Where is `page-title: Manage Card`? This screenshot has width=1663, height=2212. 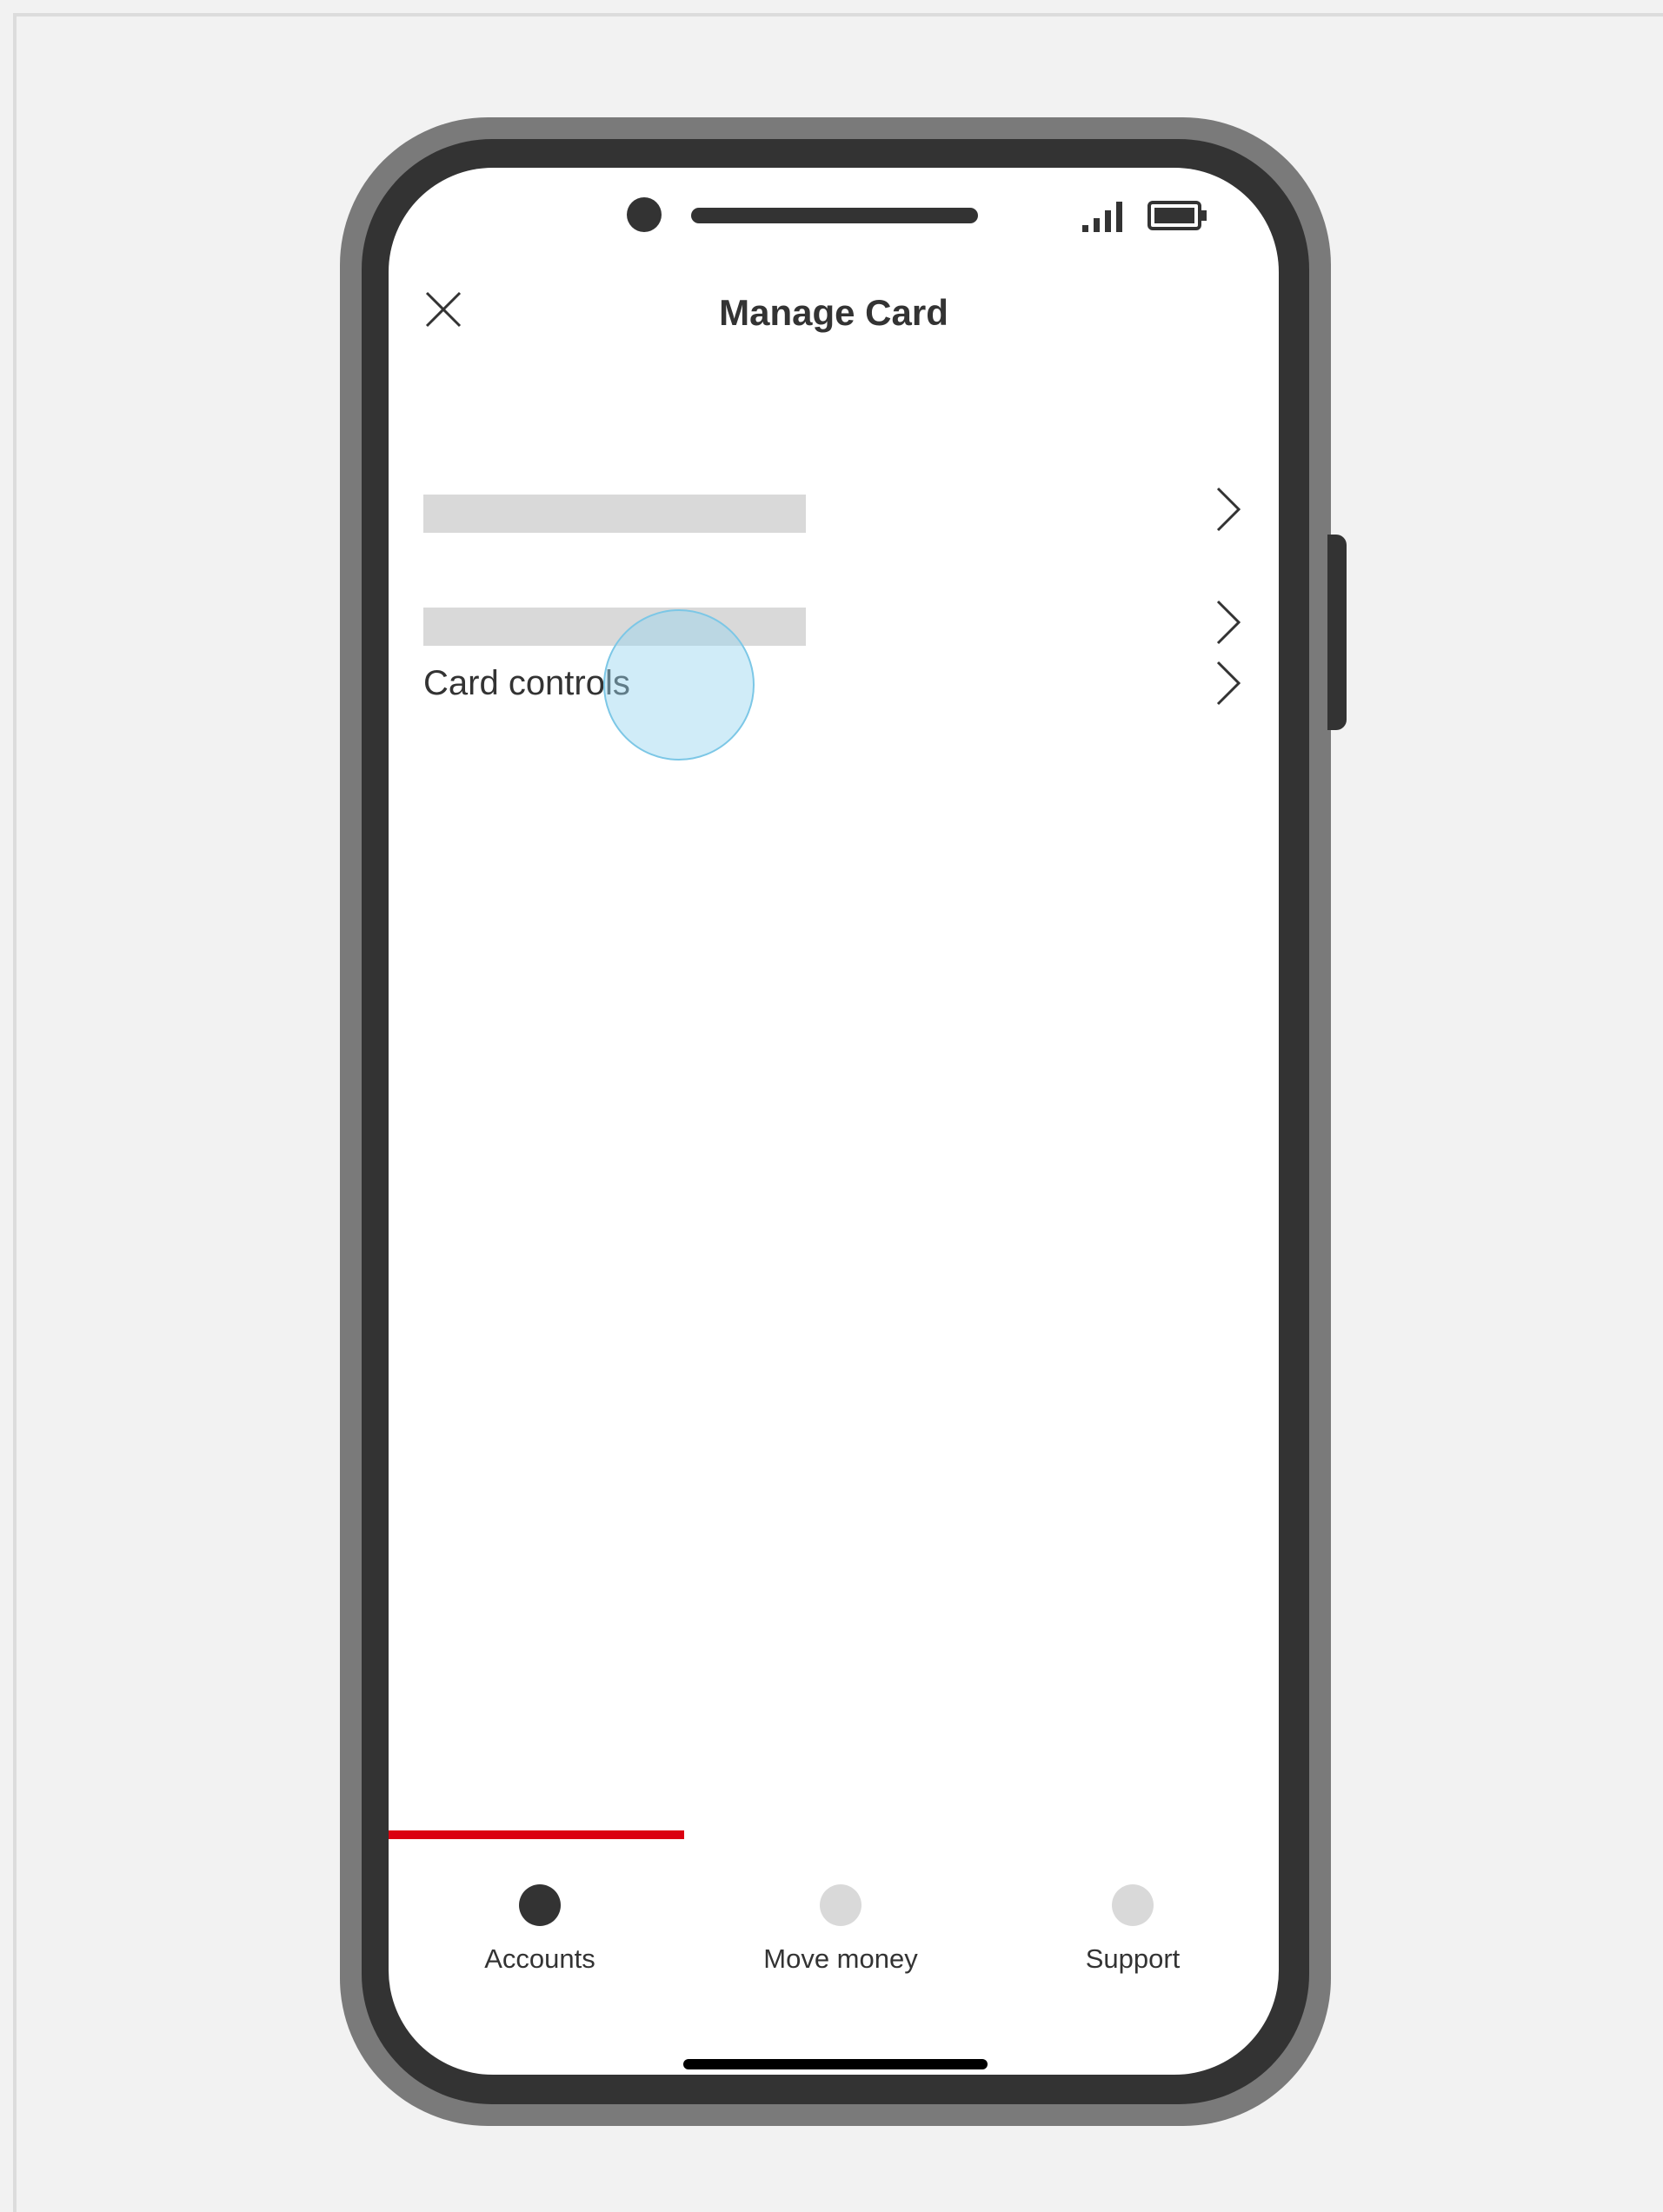
page-title: Manage Card is located at coordinates (833, 312).